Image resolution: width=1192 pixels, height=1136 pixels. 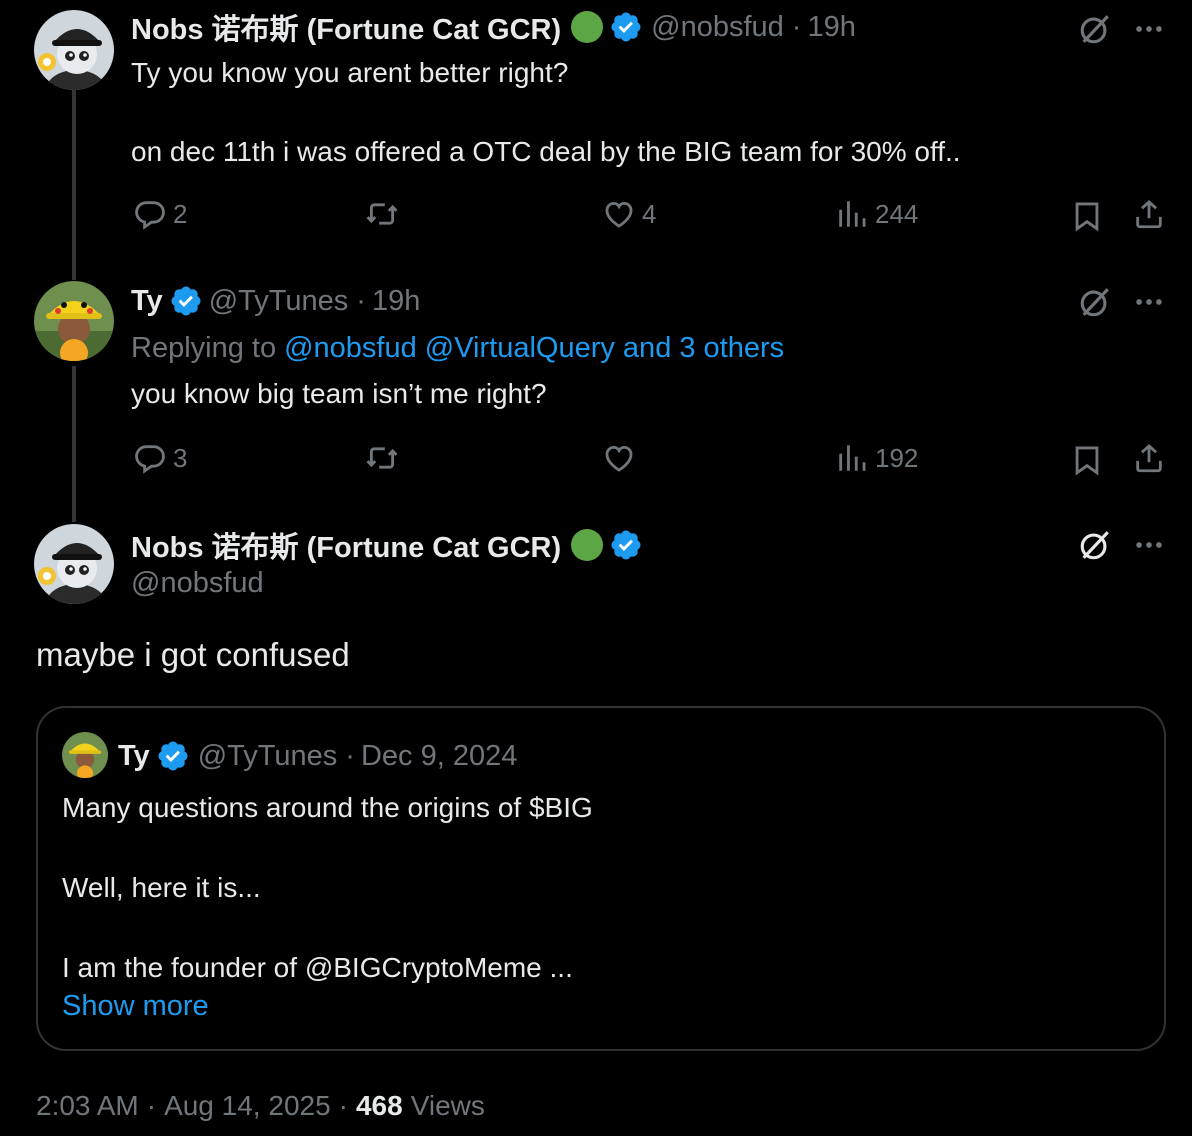 I want to click on replying-to-label: Replying to, so click(x=204, y=347).